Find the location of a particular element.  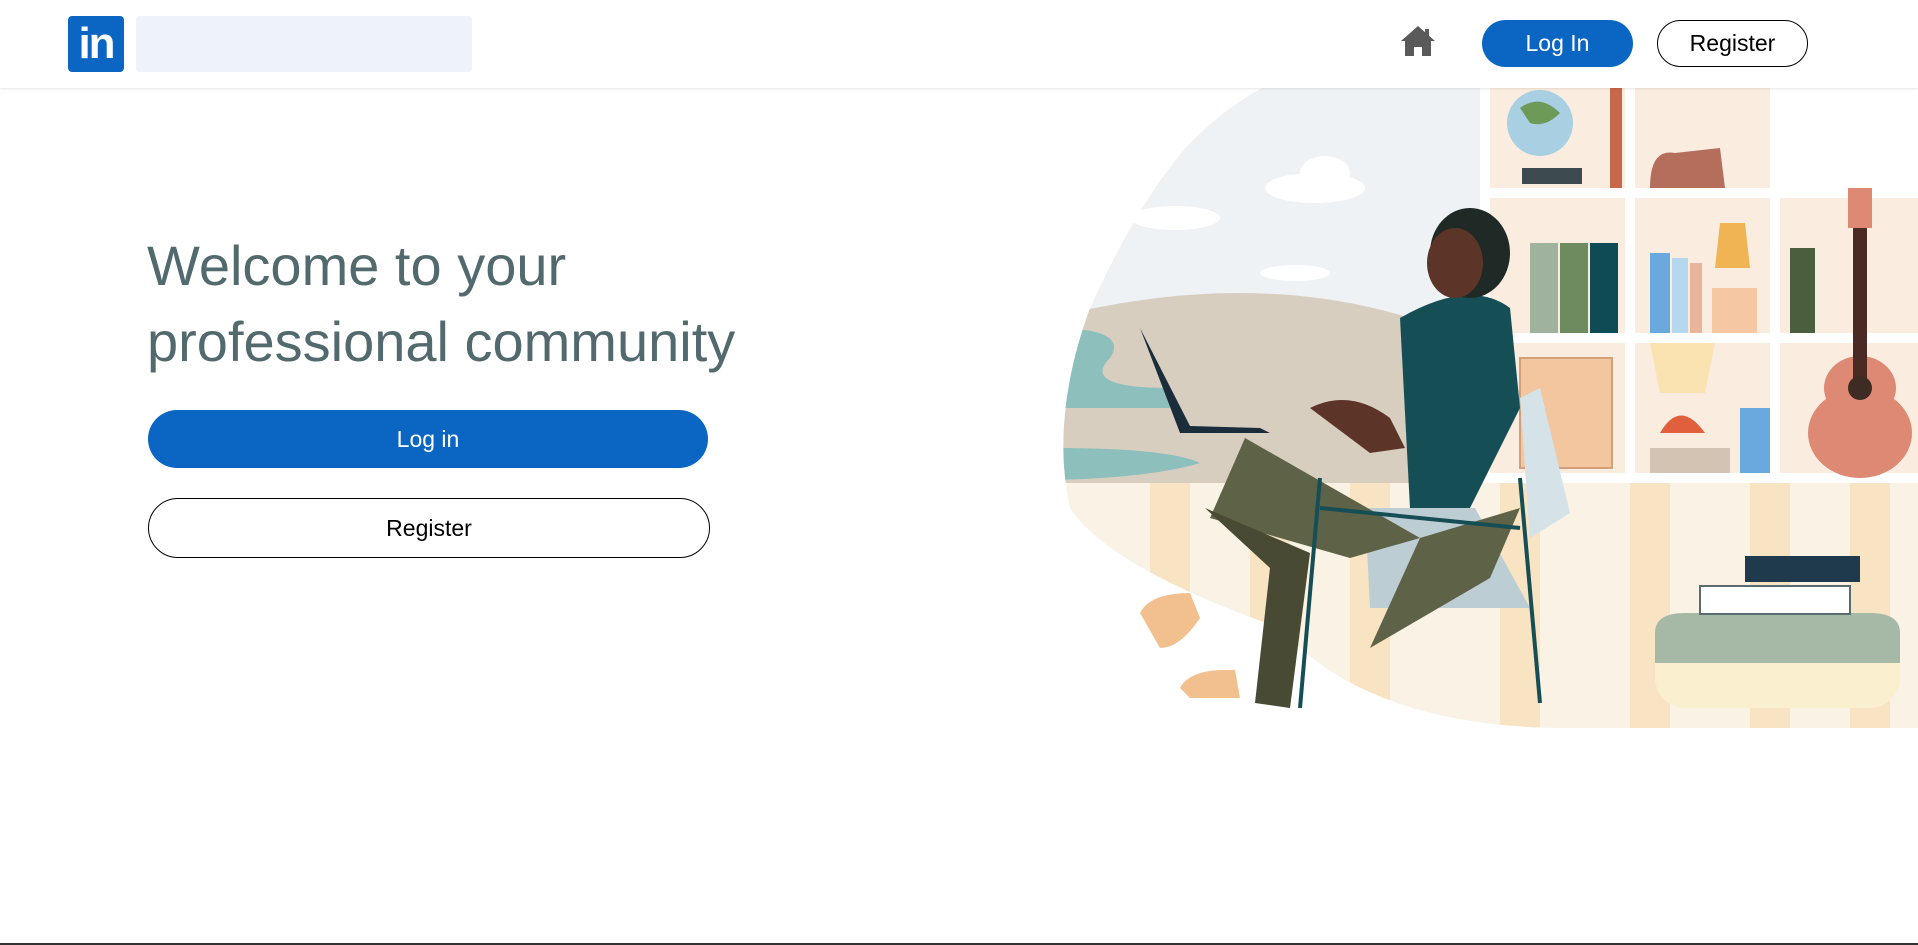

headline-line-1: Welcome to your is located at coordinates (357, 265).